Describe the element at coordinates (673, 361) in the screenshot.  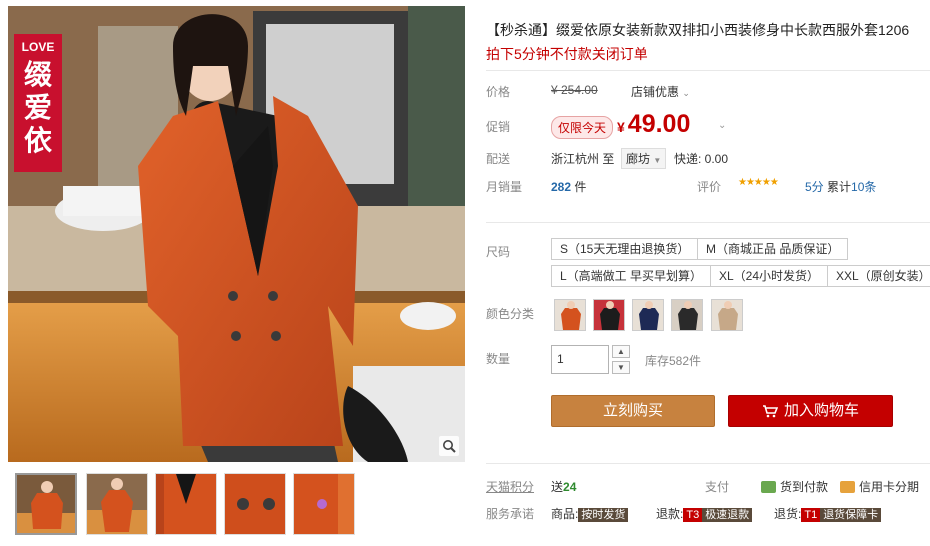
I see `stock-count: 库存582件` at that location.